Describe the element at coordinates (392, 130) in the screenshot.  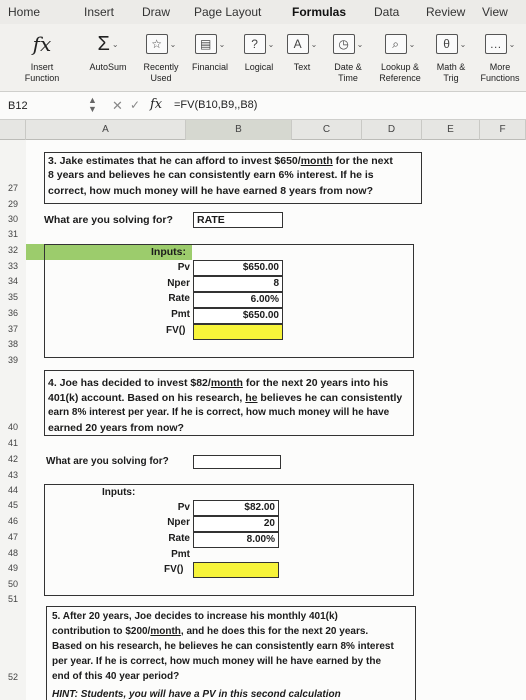
I see `column-header-d: D` at that location.